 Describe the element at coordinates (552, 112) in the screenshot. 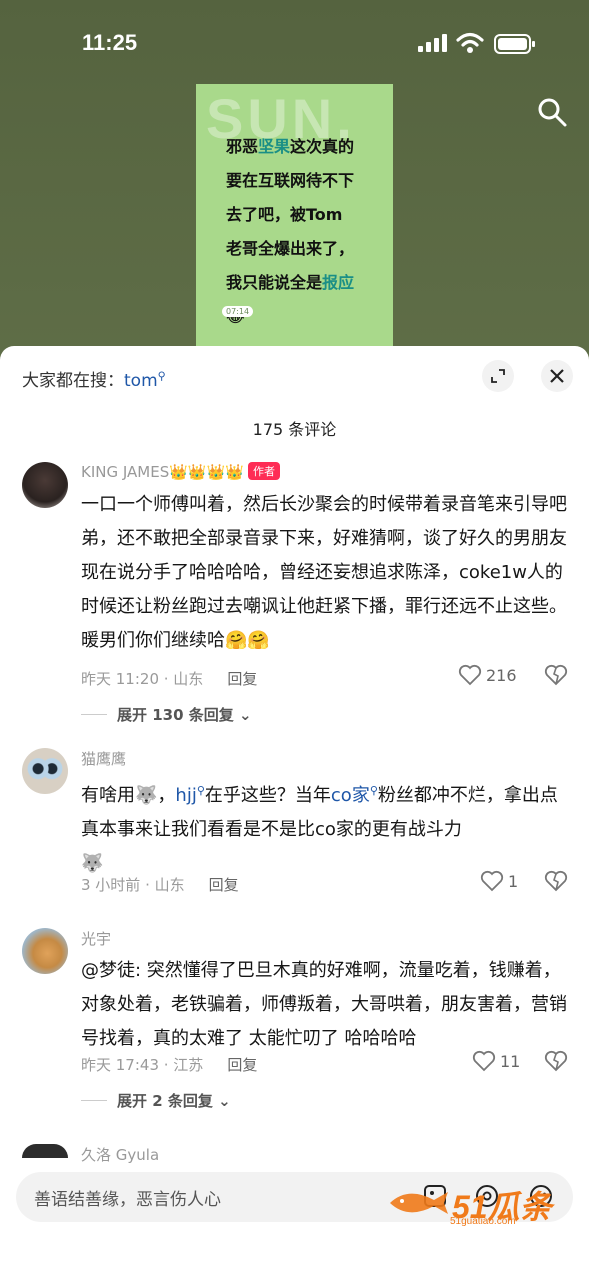

I see `search-icon` at that location.